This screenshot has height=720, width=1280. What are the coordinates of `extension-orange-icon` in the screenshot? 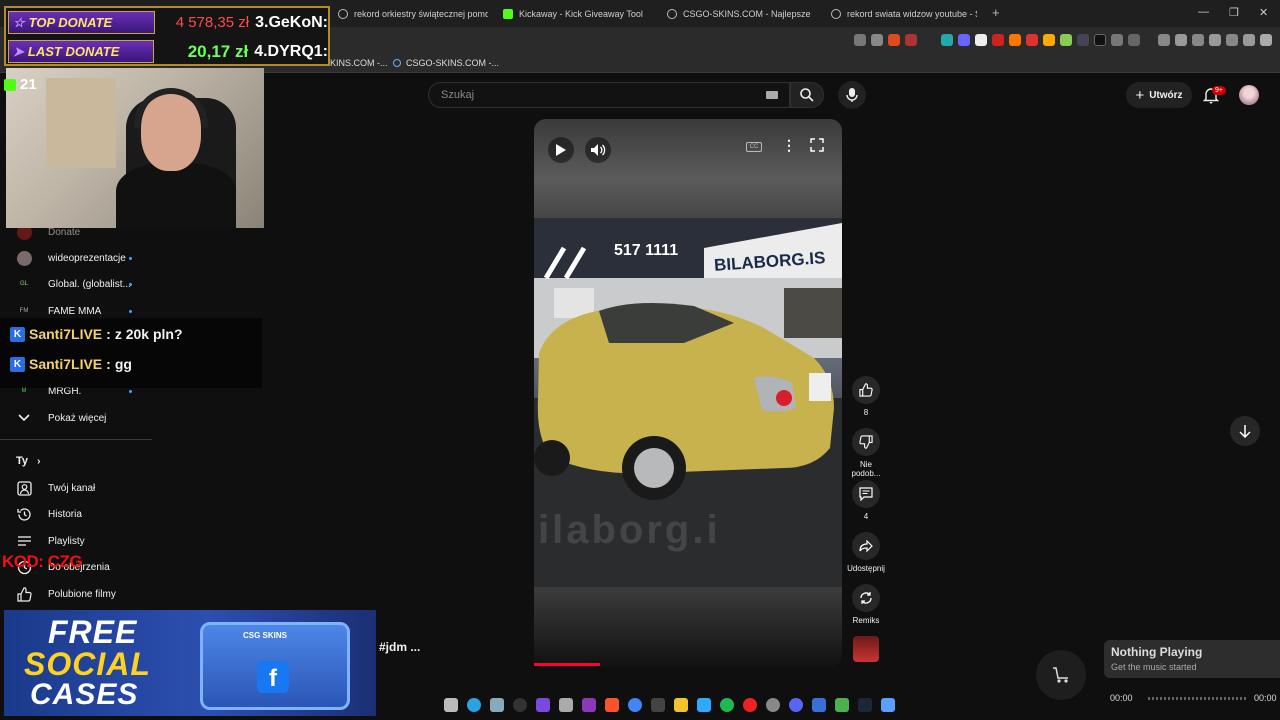 It's located at (1015, 40).